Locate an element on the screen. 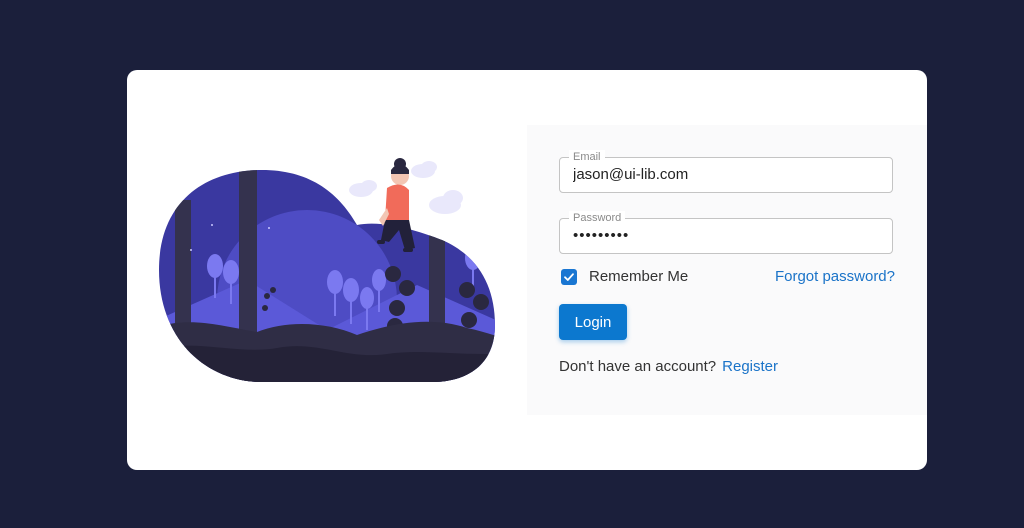 The height and width of the screenshot is (528, 1024). email-input is located at coordinates (723, 175).